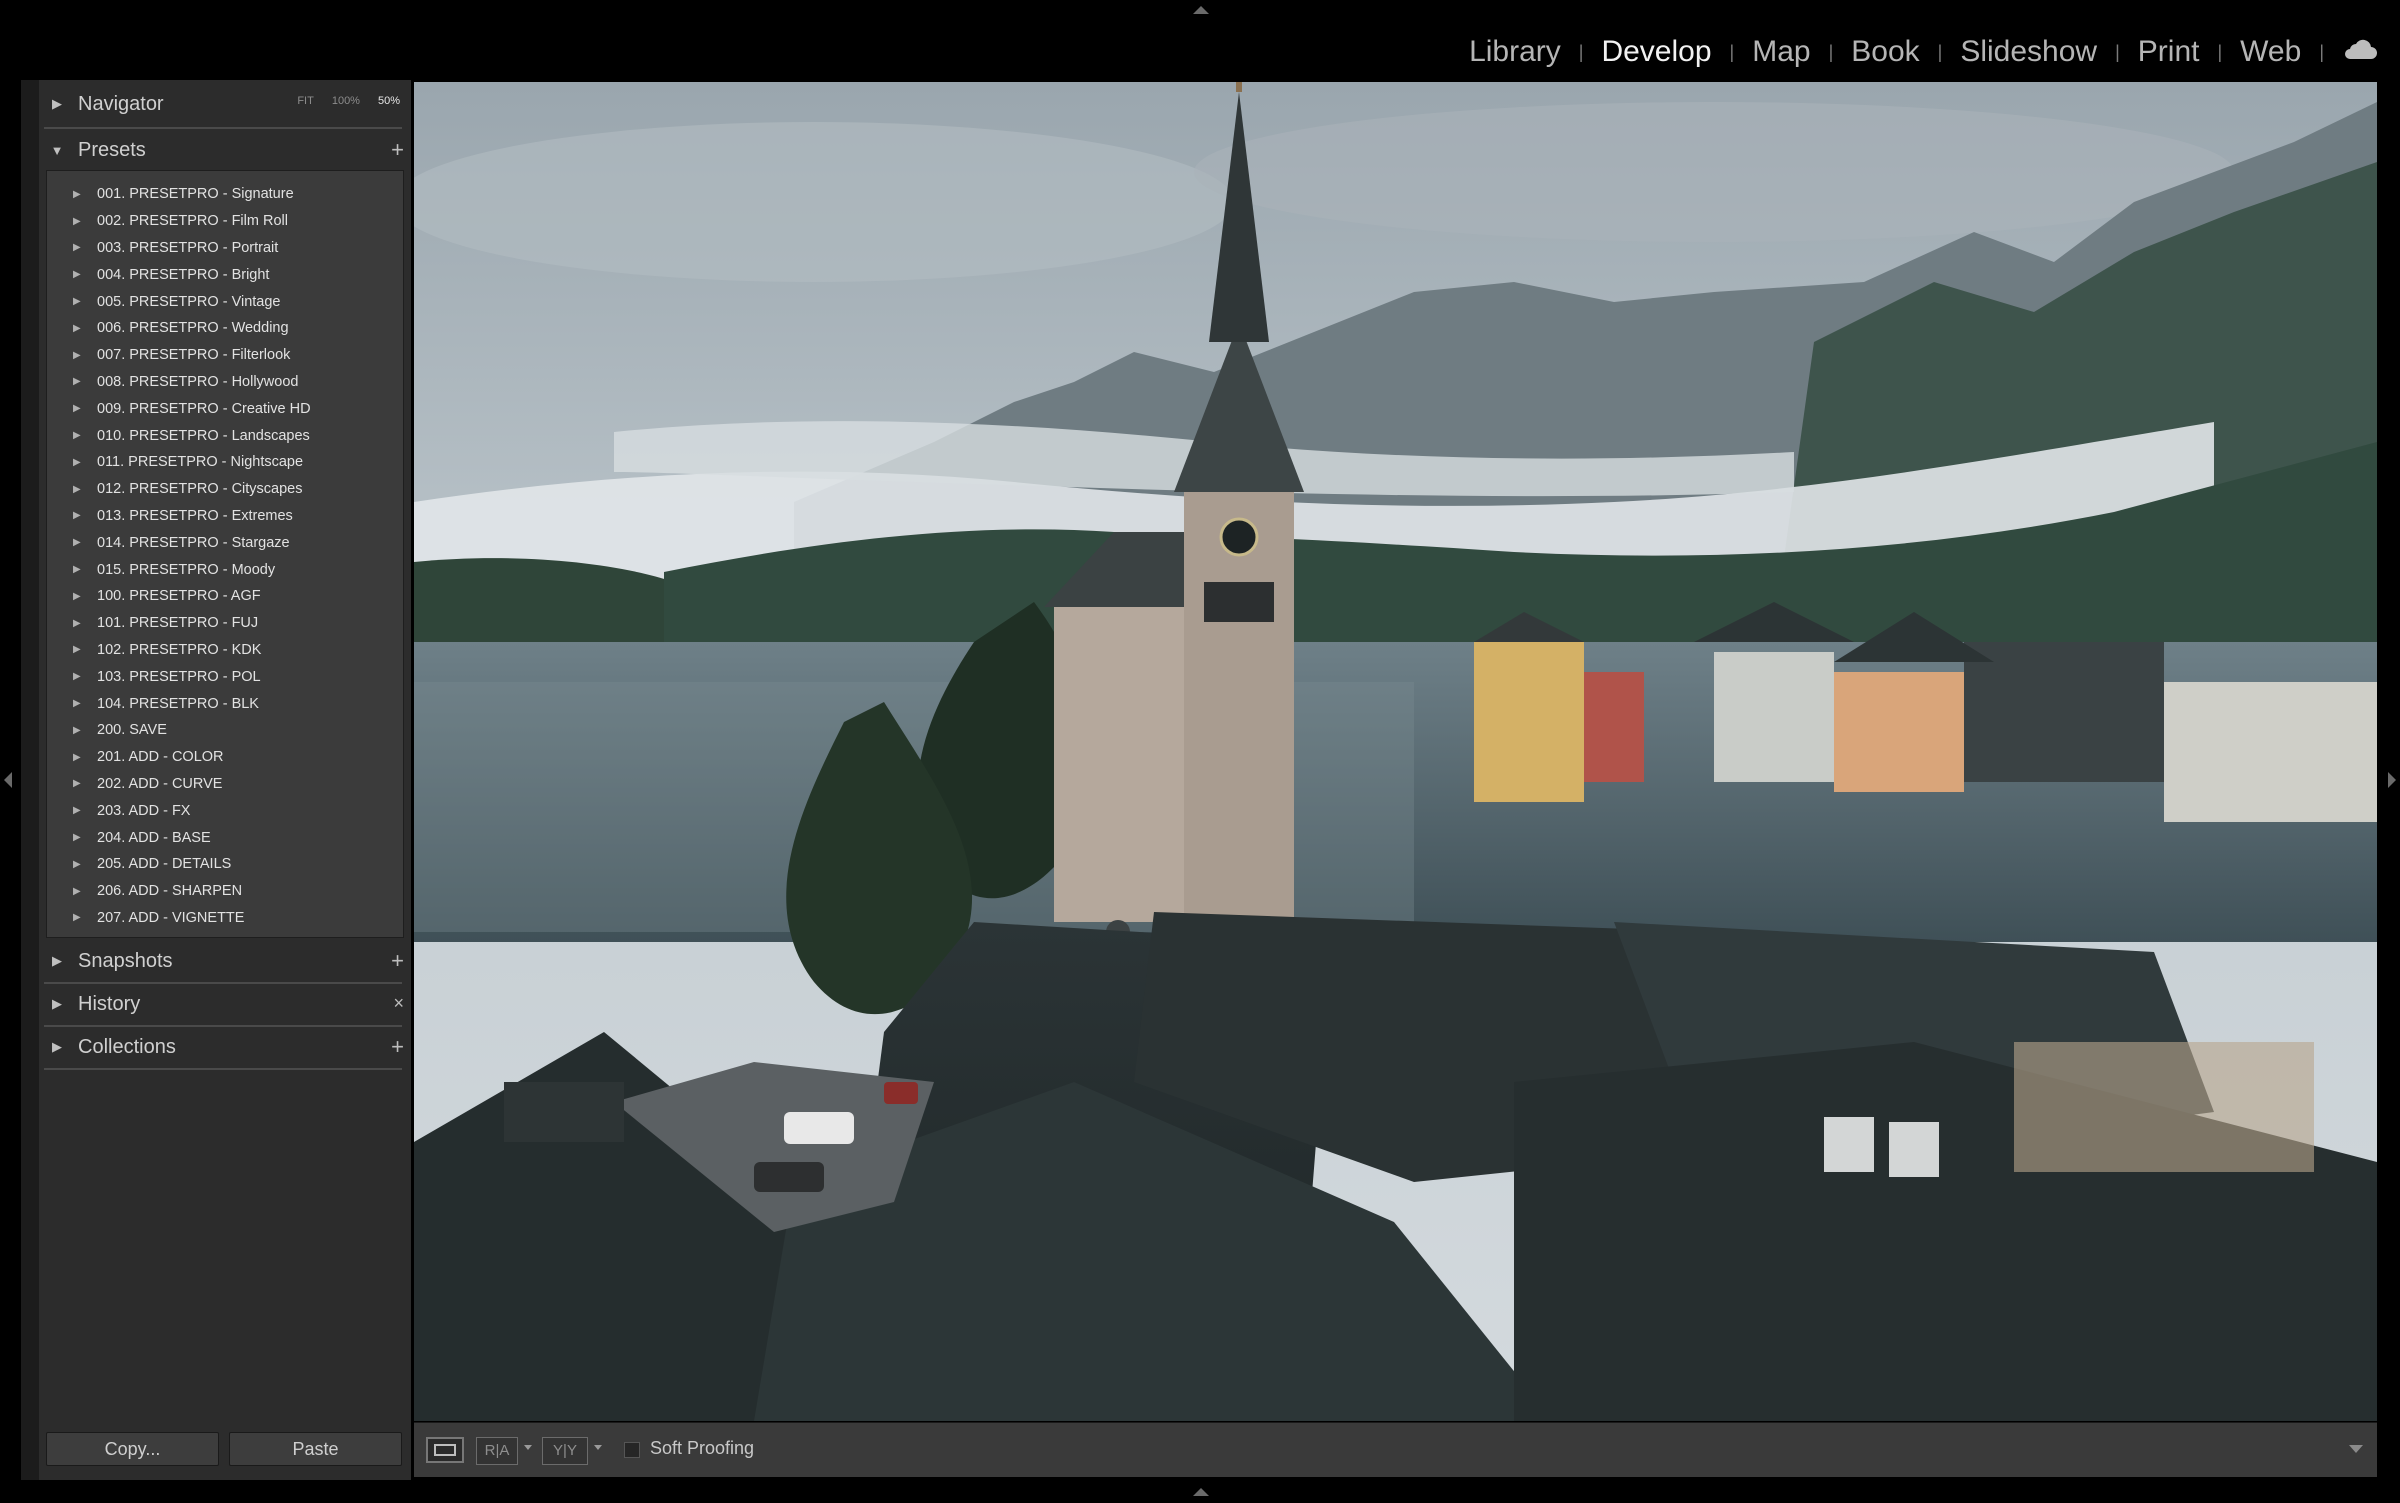  I want to click on soft-proofing-checkbox, so click(632, 1450).